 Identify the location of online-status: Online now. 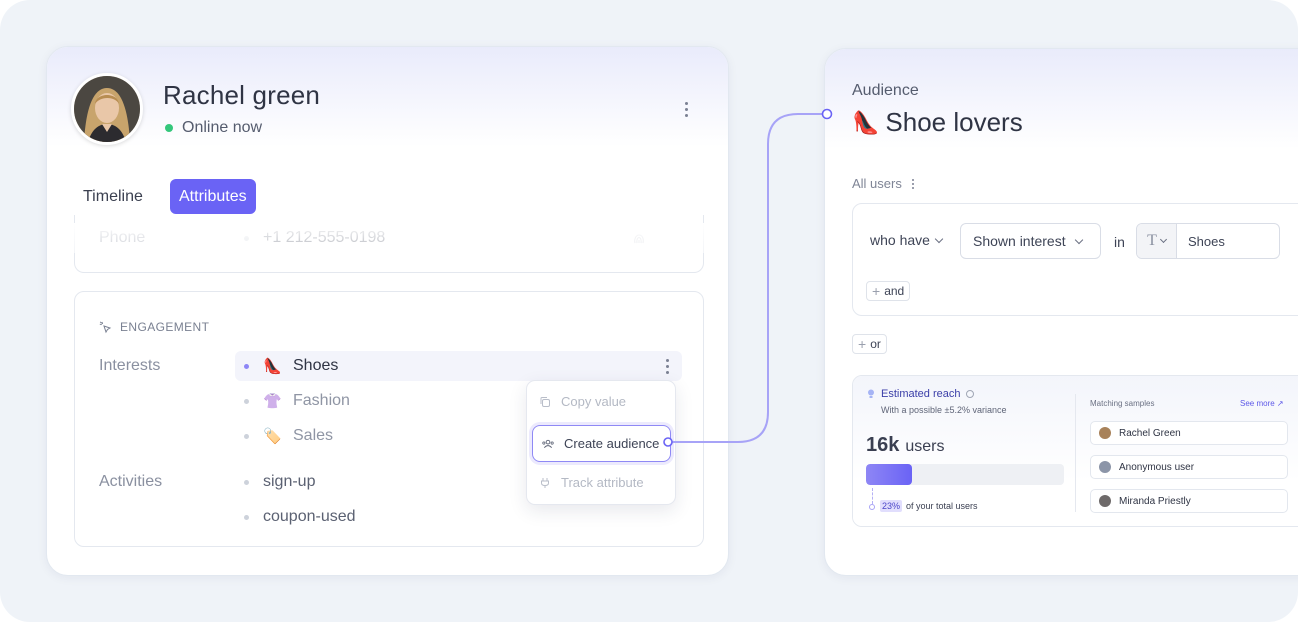
(213, 128).